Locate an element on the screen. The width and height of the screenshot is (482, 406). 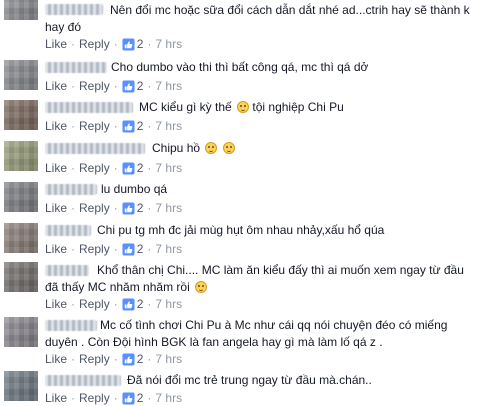
comment: Chipu hồ Like · Reply · 2 · 7 hrs is located at coordinates (241, 157).